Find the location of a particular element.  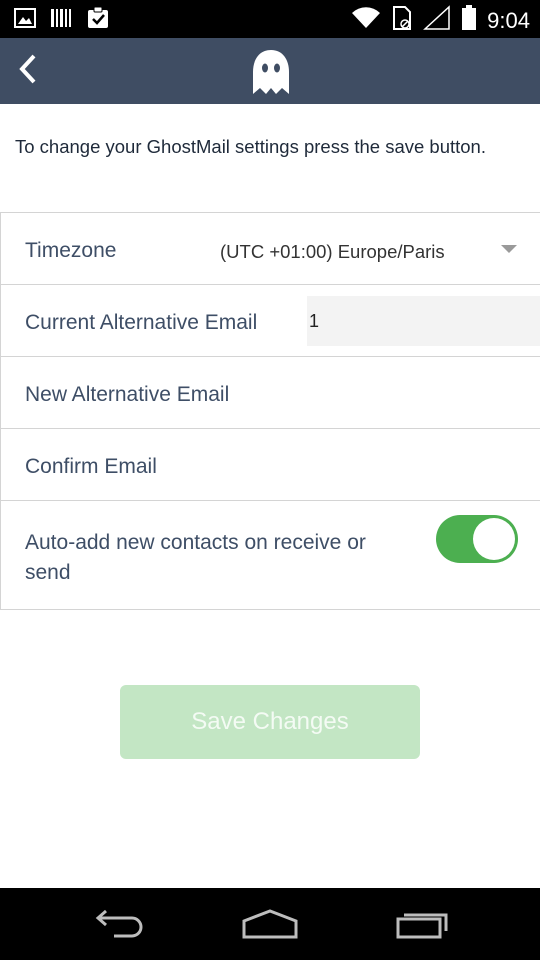

current-alternative-email-row: Current Alternative Email is located at coordinates (270, 320).